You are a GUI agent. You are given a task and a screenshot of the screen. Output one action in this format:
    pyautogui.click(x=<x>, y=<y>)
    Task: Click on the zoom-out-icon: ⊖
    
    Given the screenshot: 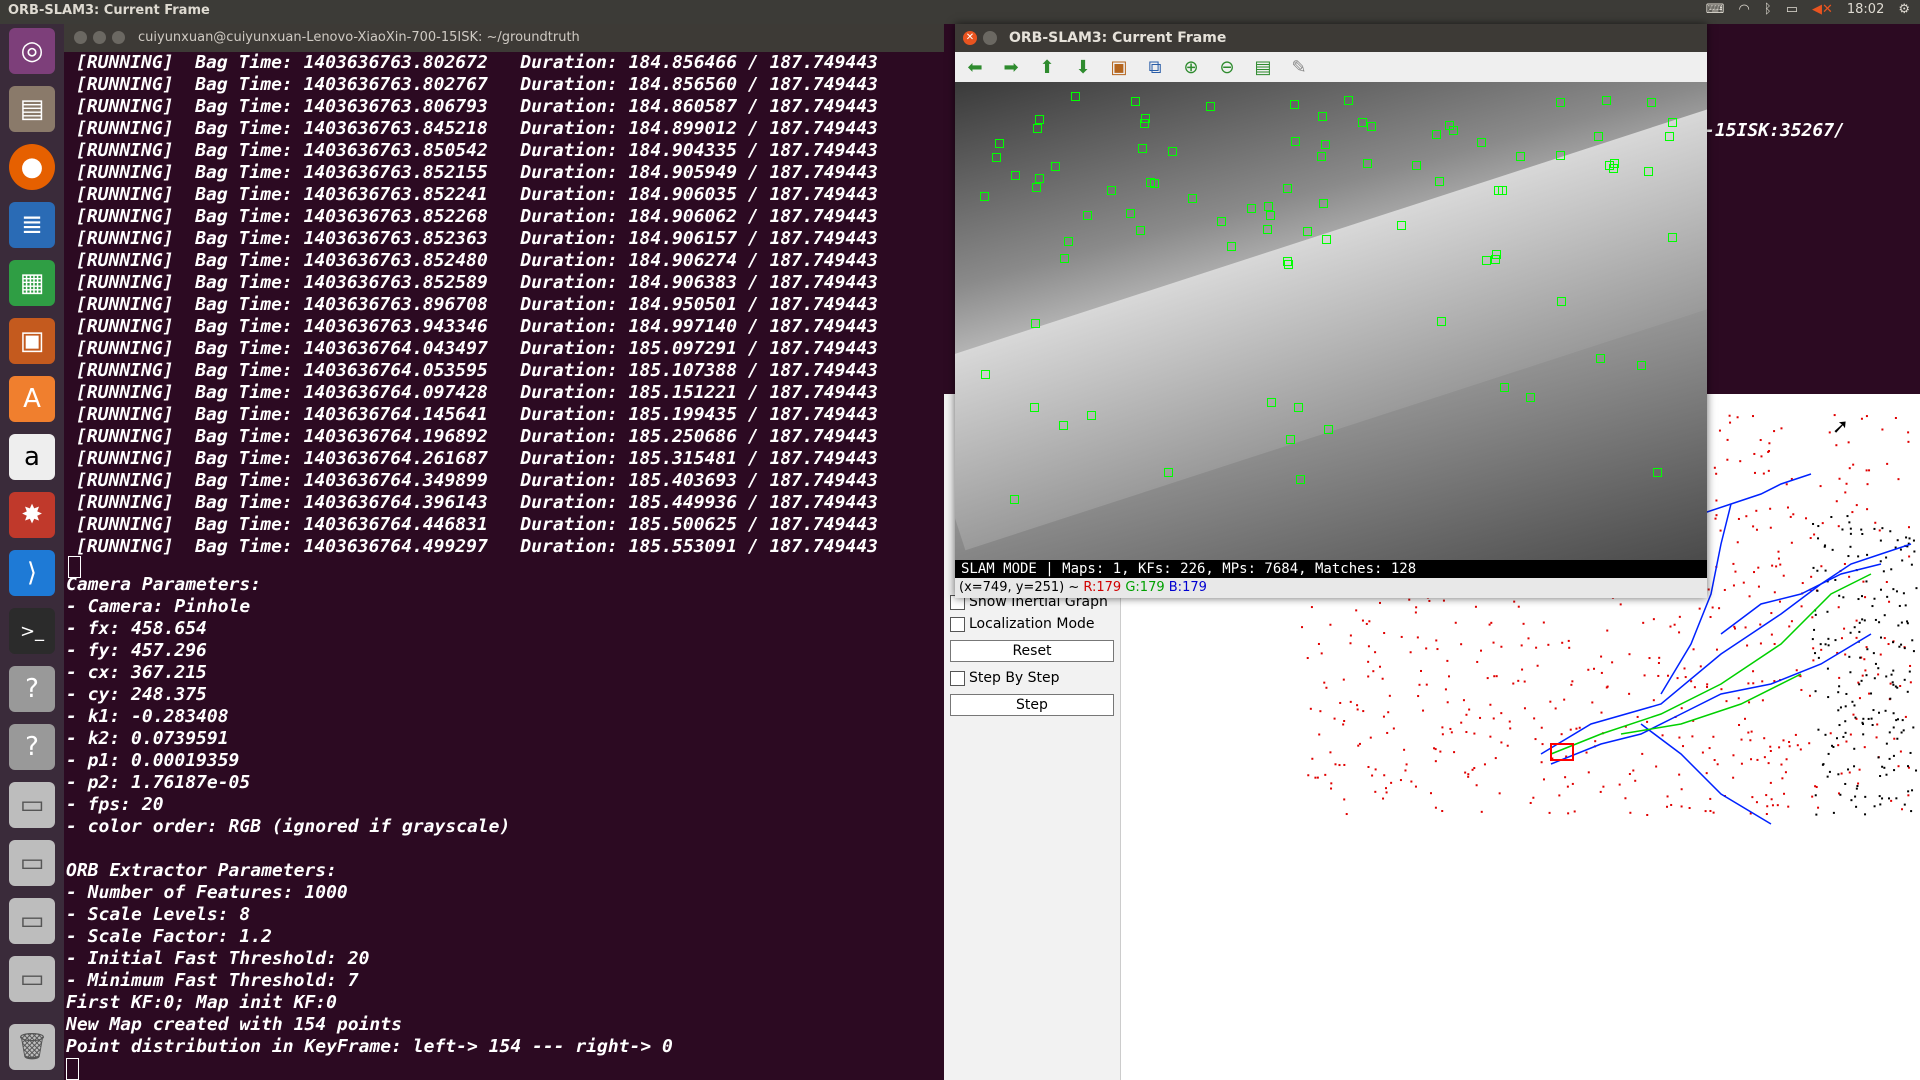 What is the action you would take?
    pyautogui.click(x=1227, y=67)
    